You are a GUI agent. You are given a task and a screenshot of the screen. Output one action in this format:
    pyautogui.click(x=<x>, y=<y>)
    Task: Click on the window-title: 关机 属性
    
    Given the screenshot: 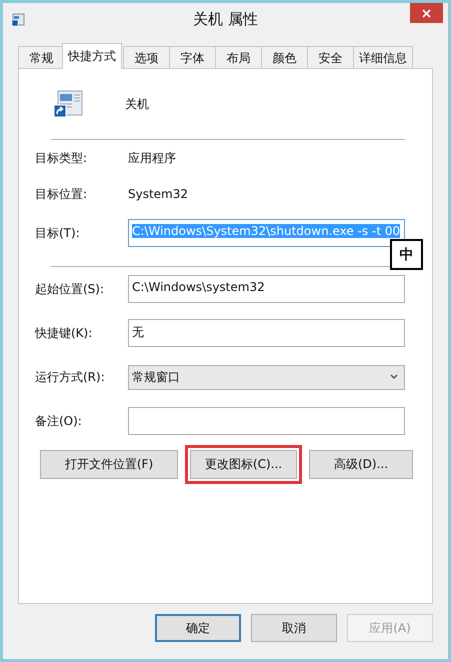 What is the action you would take?
    pyautogui.click(x=225, y=19)
    